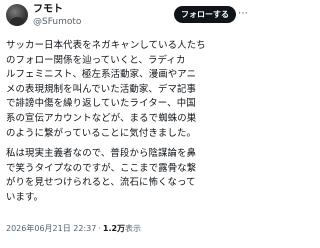 This screenshot has height=248, width=320. What do you see at coordinates (88, 9) in the screenshot?
I see `author-display-name: フモト` at bounding box center [88, 9].